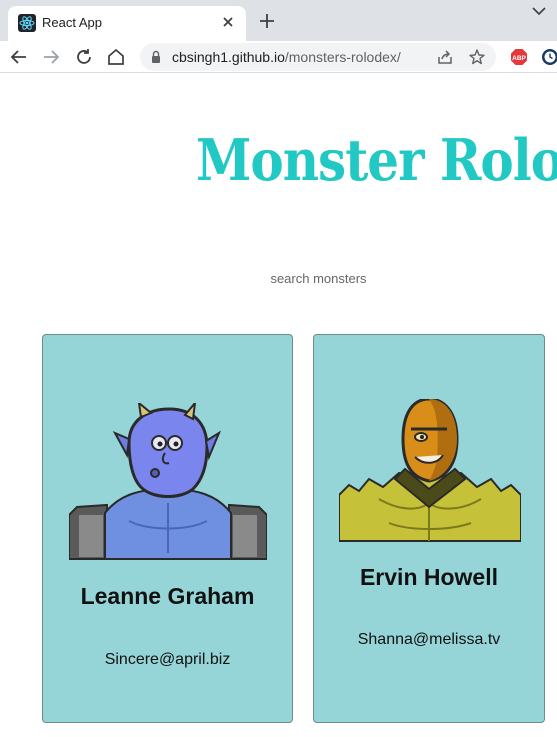 Image resolution: width=557 pixels, height=737 pixels. I want to click on adblock-plus-icon: ABP, so click(519, 57).